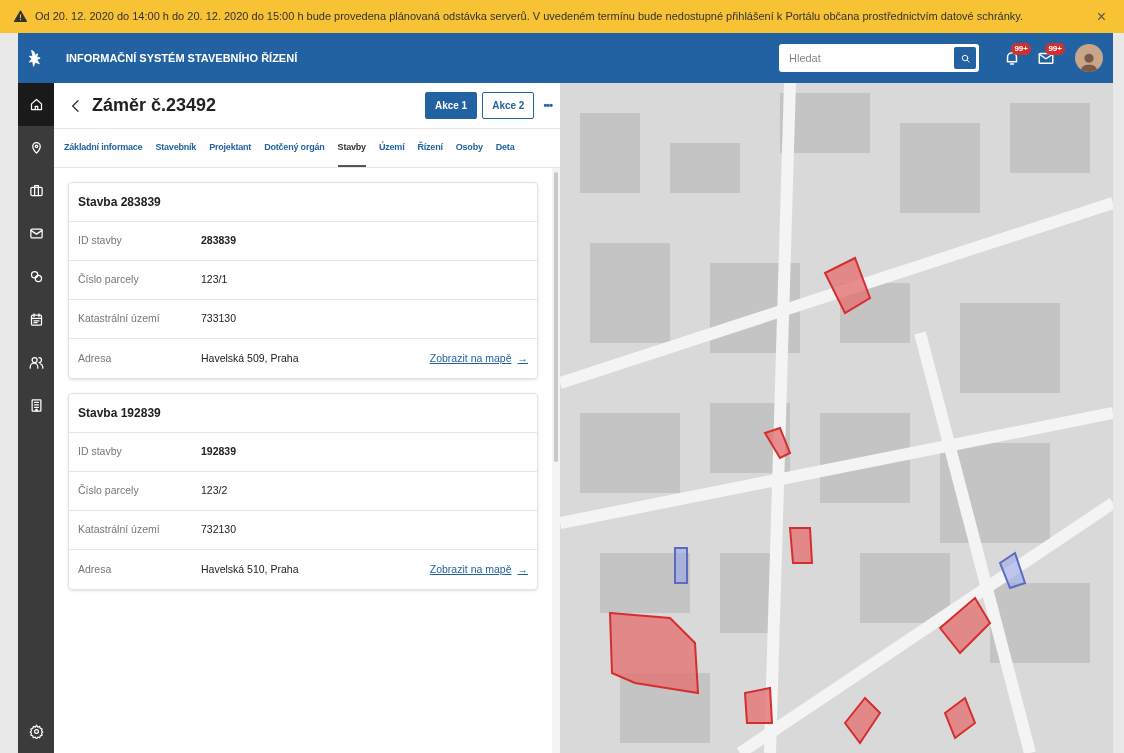 The height and width of the screenshot is (753, 1124). Describe the element at coordinates (451, 105) in the screenshot. I see `action-button: Akce 1` at that location.